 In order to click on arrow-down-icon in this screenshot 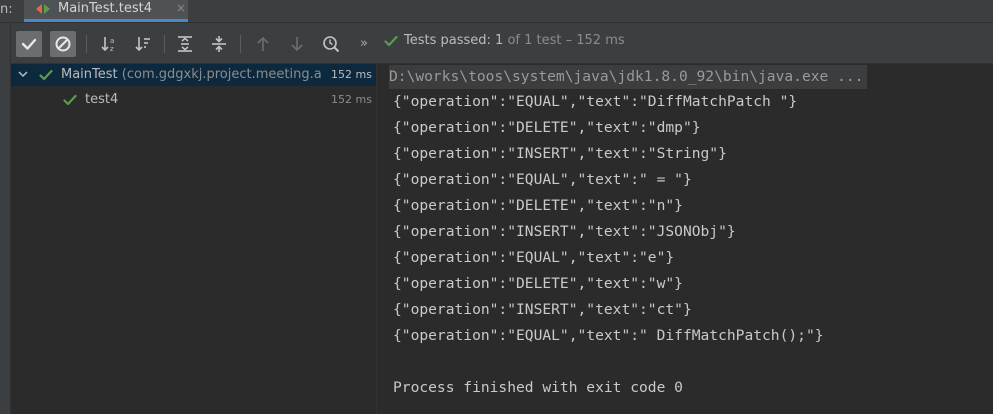, I will do `click(297, 44)`.